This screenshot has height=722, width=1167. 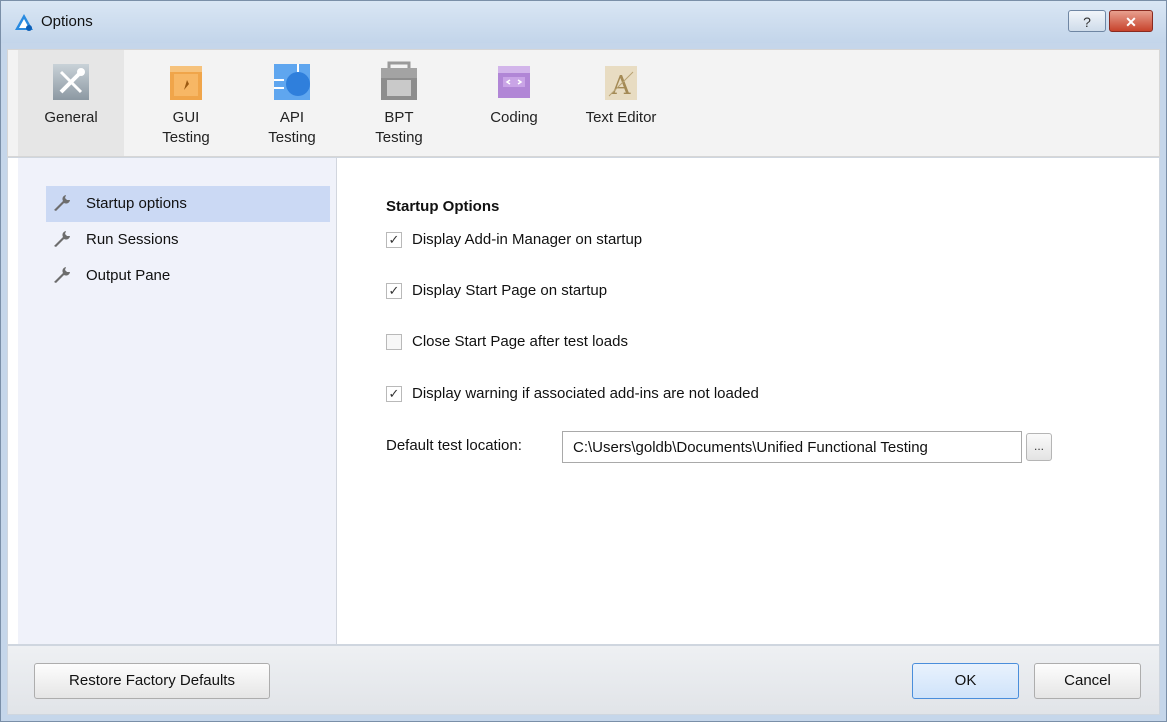 What do you see at coordinates (67, 21) in the screenshot?
I see `window-title: Options` at bounding box center [67, 21].